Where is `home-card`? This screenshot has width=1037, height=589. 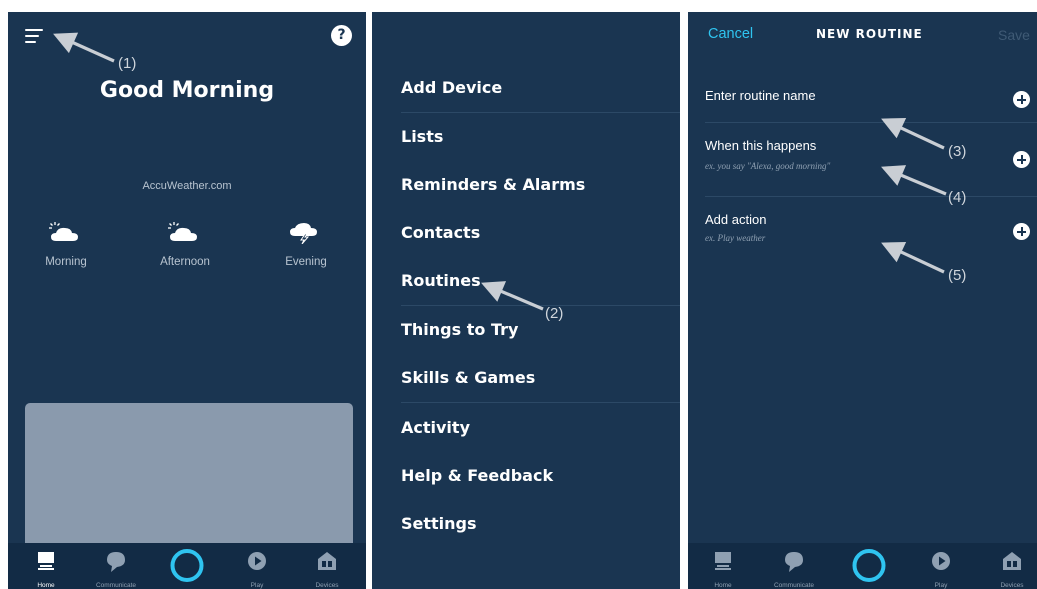
home-card is located at coordinates (189, 475).